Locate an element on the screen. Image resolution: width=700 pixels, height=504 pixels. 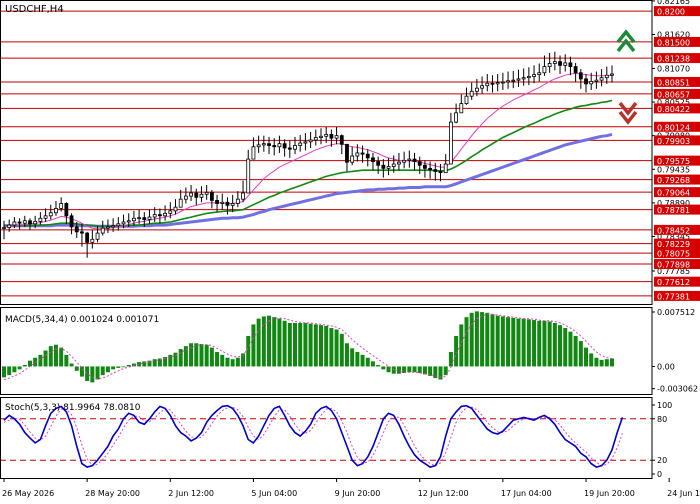
level-price-label: 0.80422 is located at coordinates (673, 109).